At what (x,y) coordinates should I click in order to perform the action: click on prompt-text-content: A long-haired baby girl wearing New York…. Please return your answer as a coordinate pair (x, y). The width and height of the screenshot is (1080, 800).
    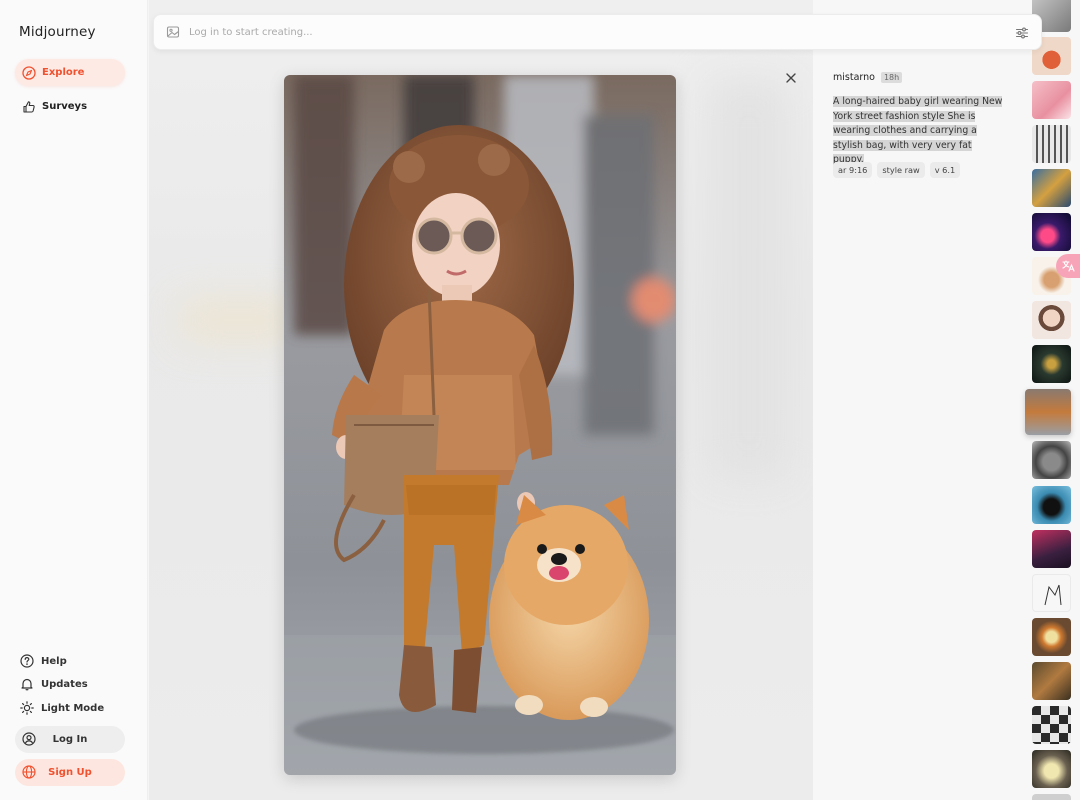
    Looking at the image, I should click on (918, 131).